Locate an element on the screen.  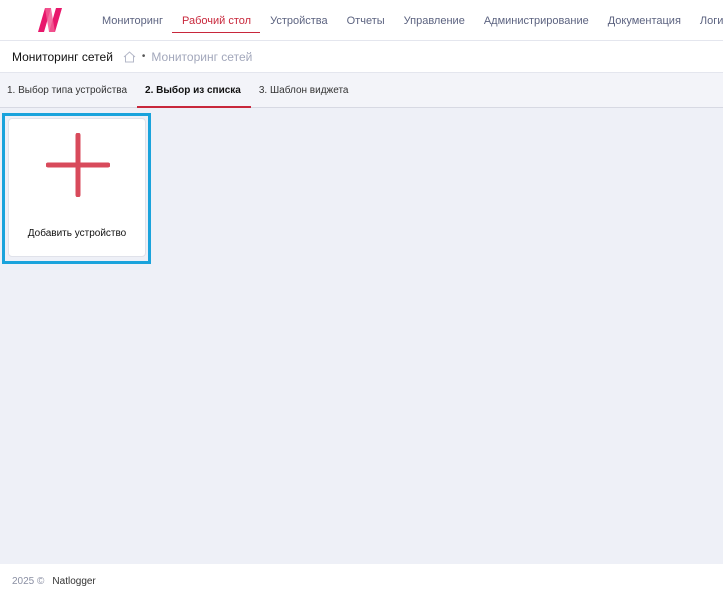
nav-item-devices: Устройства is located at coordinates (298, 20).